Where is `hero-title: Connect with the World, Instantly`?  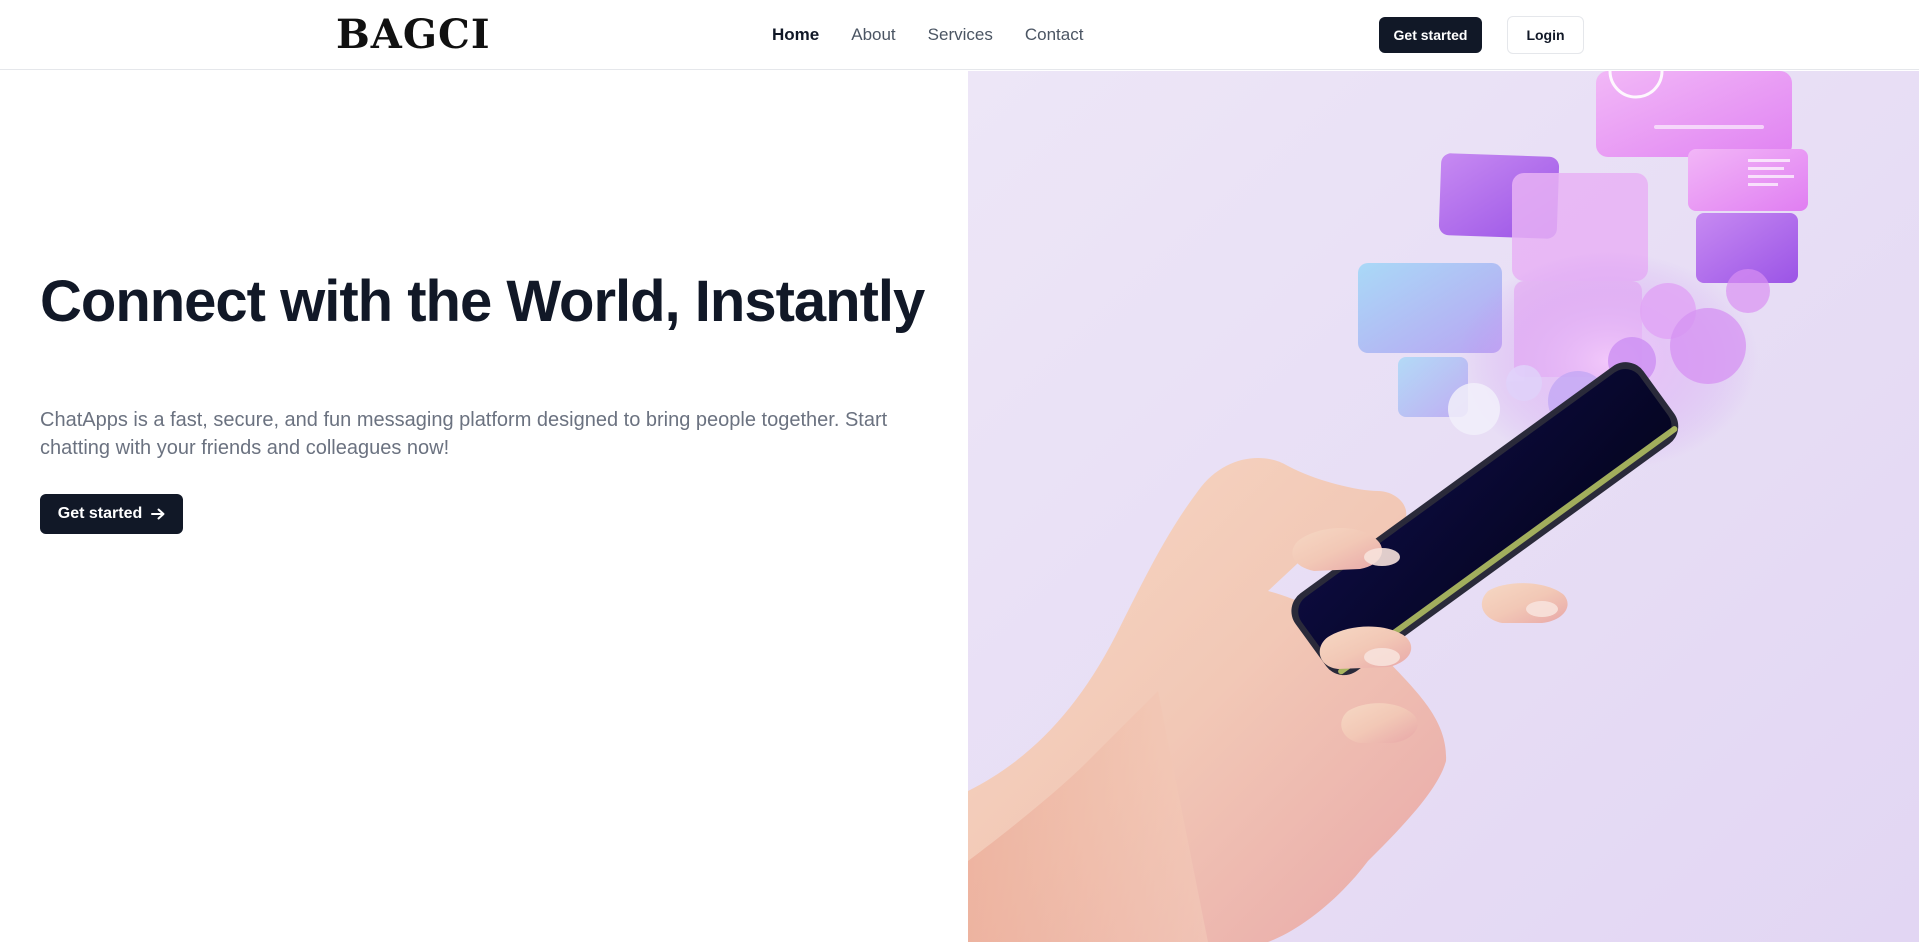 hero-title: Connect with the World, Instantly is located at coordinates (482, 301).